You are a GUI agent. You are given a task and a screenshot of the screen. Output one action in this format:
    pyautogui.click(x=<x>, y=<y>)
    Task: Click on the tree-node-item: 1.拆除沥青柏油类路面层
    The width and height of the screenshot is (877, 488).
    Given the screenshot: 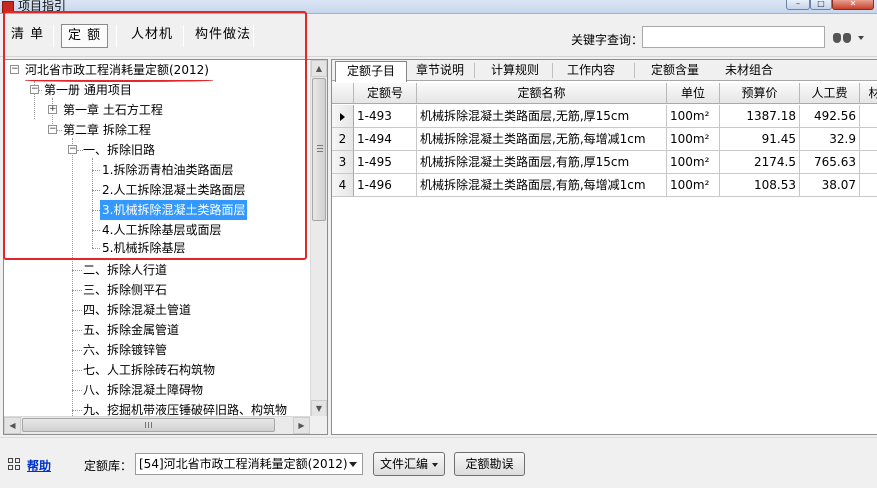 What is the action you would take?
    pyautogui.click(x=167, y=170)
    